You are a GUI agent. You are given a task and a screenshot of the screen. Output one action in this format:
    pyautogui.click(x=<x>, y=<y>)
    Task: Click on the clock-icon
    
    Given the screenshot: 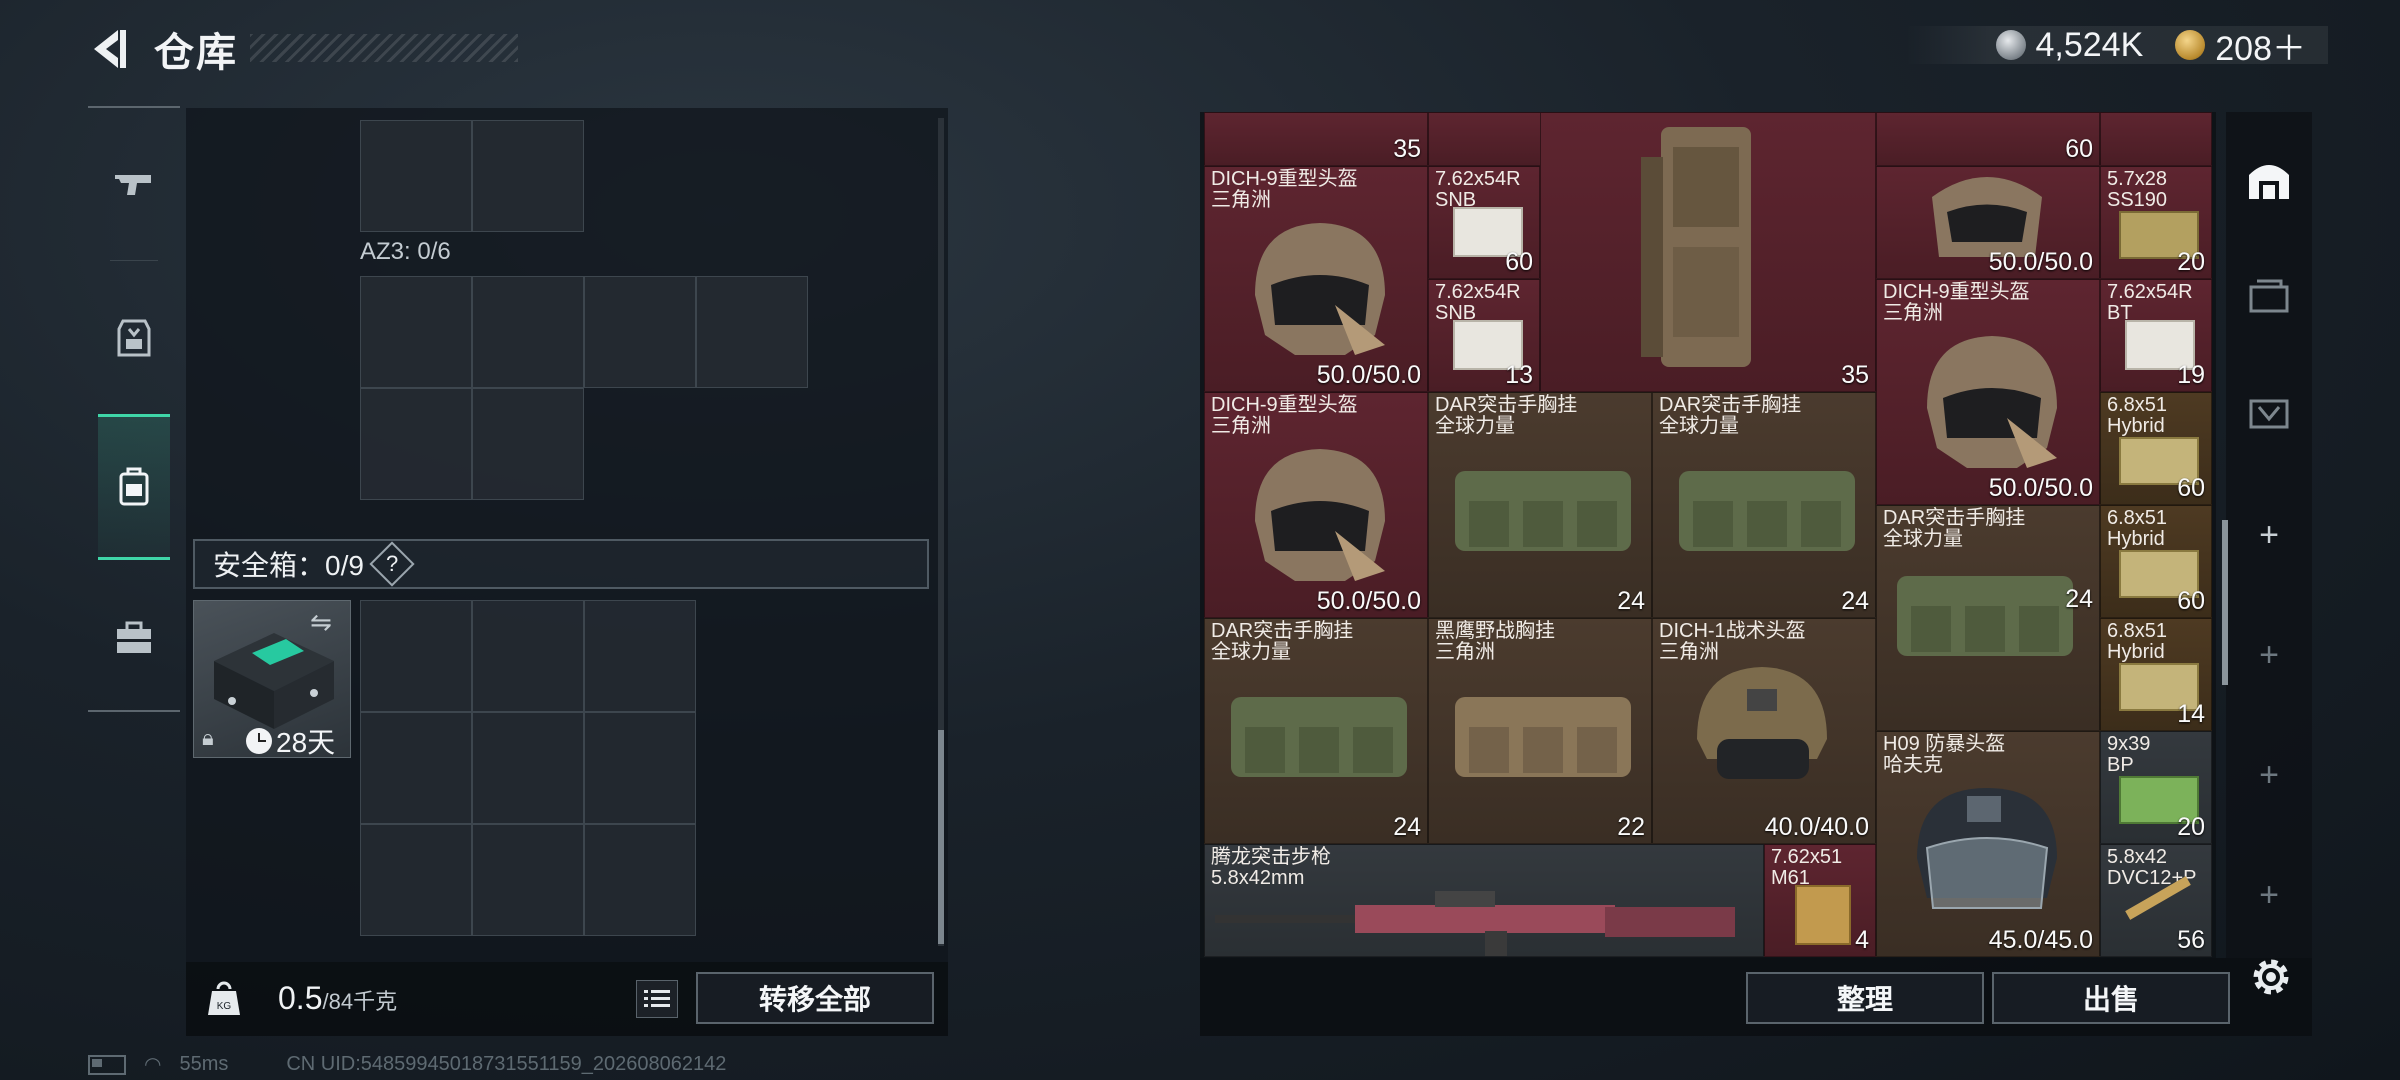 What is the action you would take?
    pyautogui.click(x=259, y=741)
    